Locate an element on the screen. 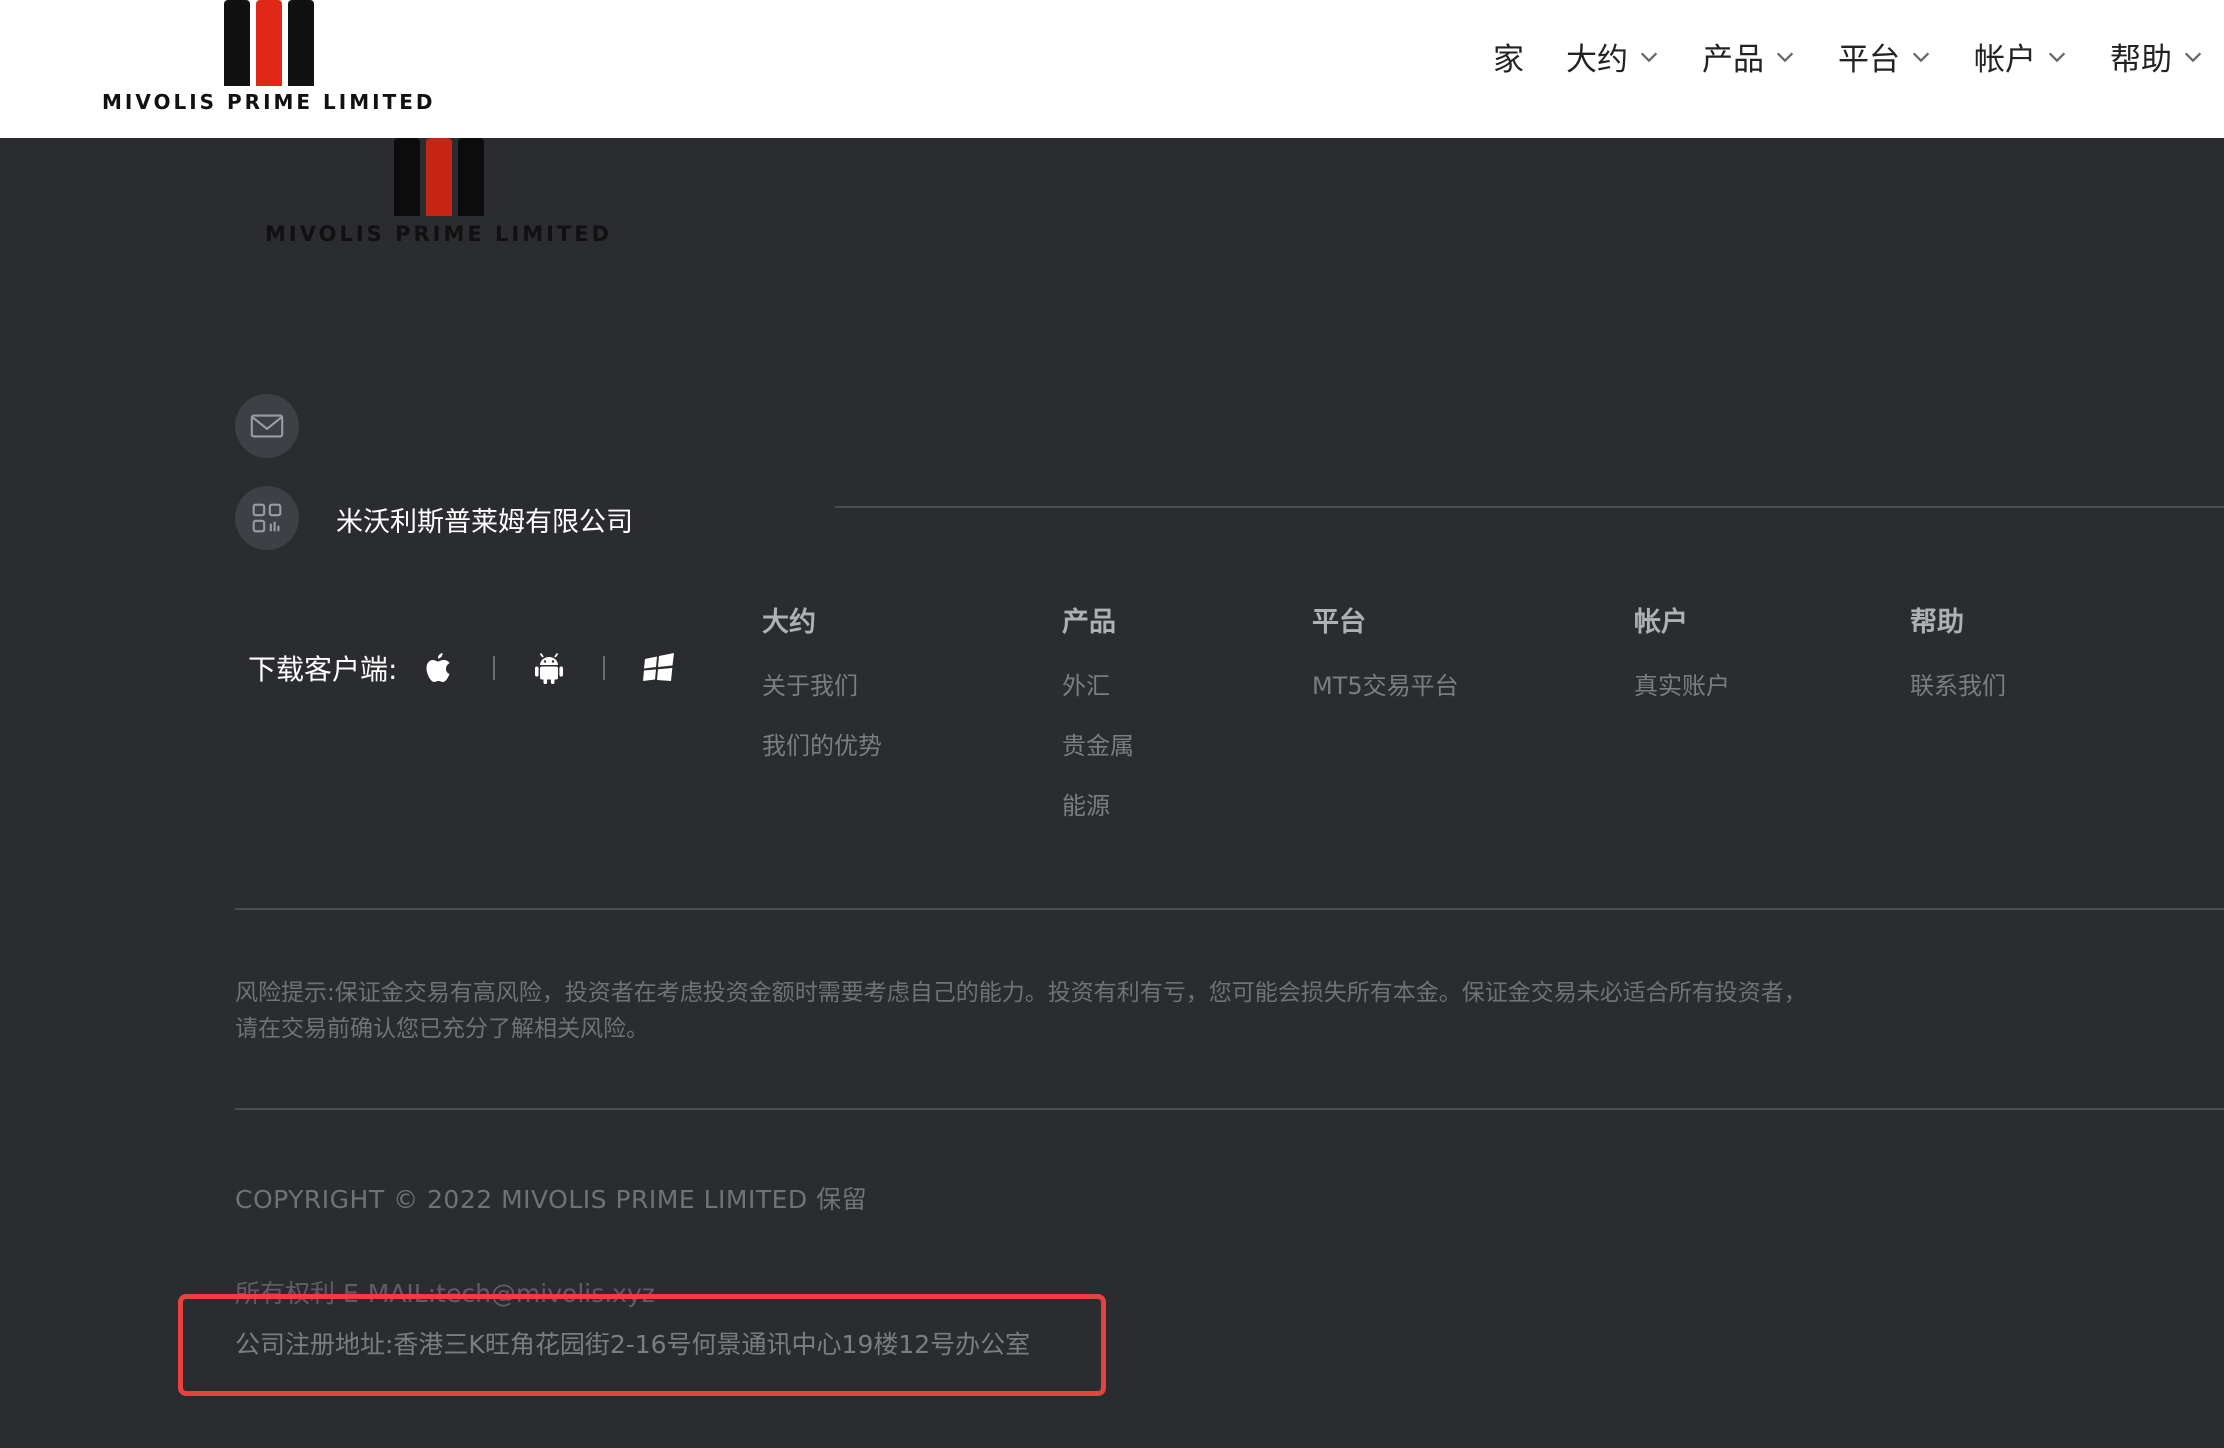 Image resolution: width=2224 pixels, height=1448 pixels. nav-item-label: 家 is located at coordinates (1508, 60).